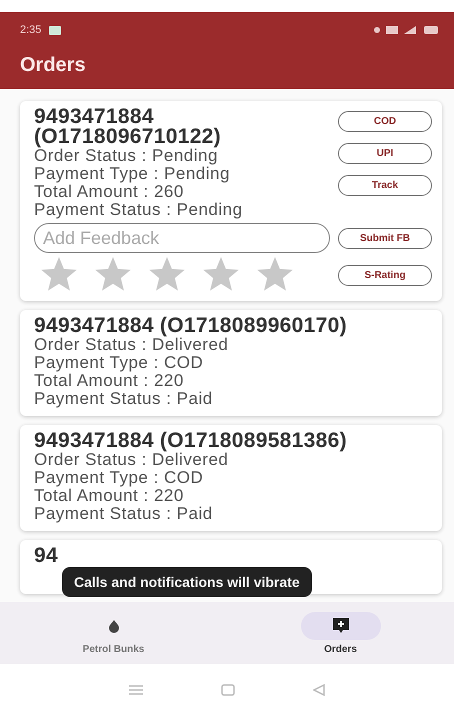 Image resolution: width=454 pixels, height=716 pixels. What do you see at coordinates (136, 690) in the screenshot?
I see `menu-icon` at bounding box center [136, 690].